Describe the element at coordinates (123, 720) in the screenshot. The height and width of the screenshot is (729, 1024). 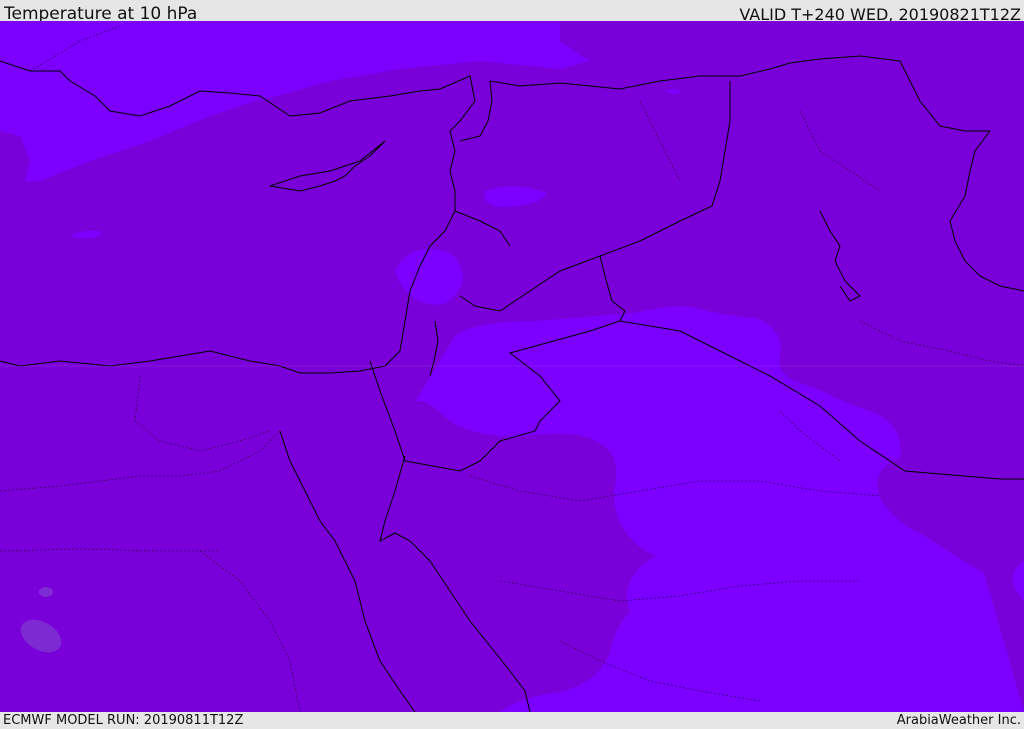
I see `model-run-label: ECMWF MODEL RUN: 20190811T12Z` at that location.